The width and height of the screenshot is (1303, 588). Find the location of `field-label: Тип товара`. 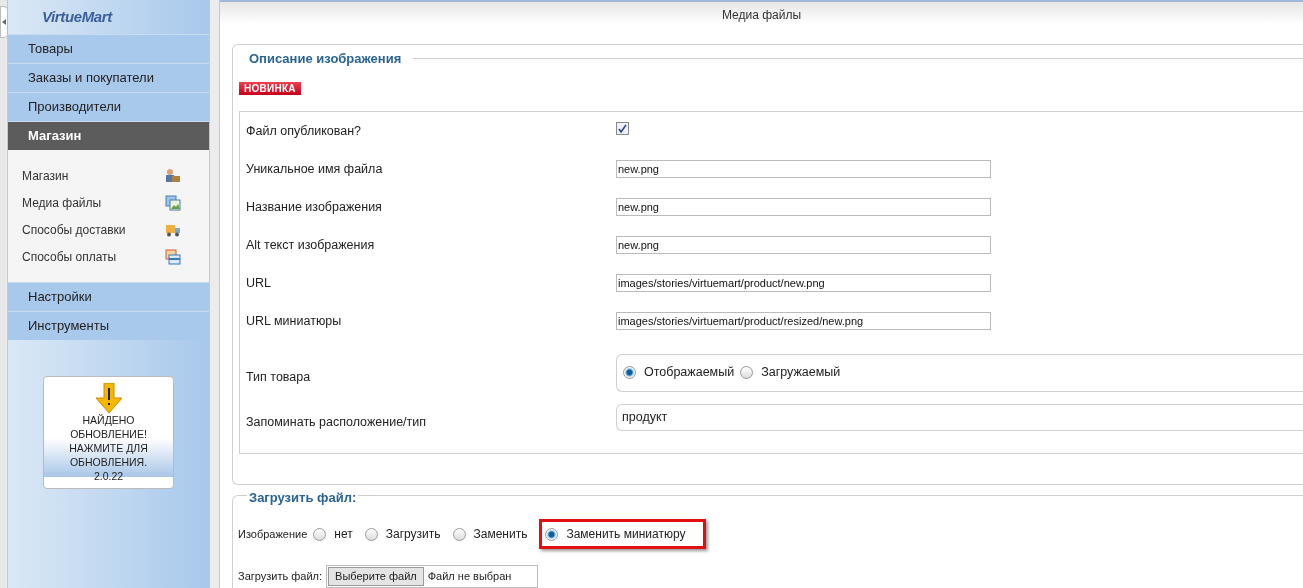

field-label: Тип товара is located at coordinates (278, 377).